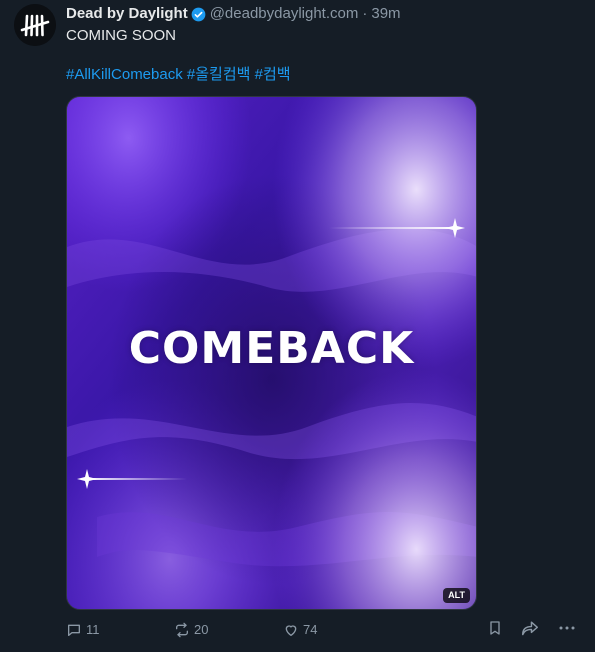 The width and height of the screenshot is (595, 652). I want to click on avatar, so click(35, 25).